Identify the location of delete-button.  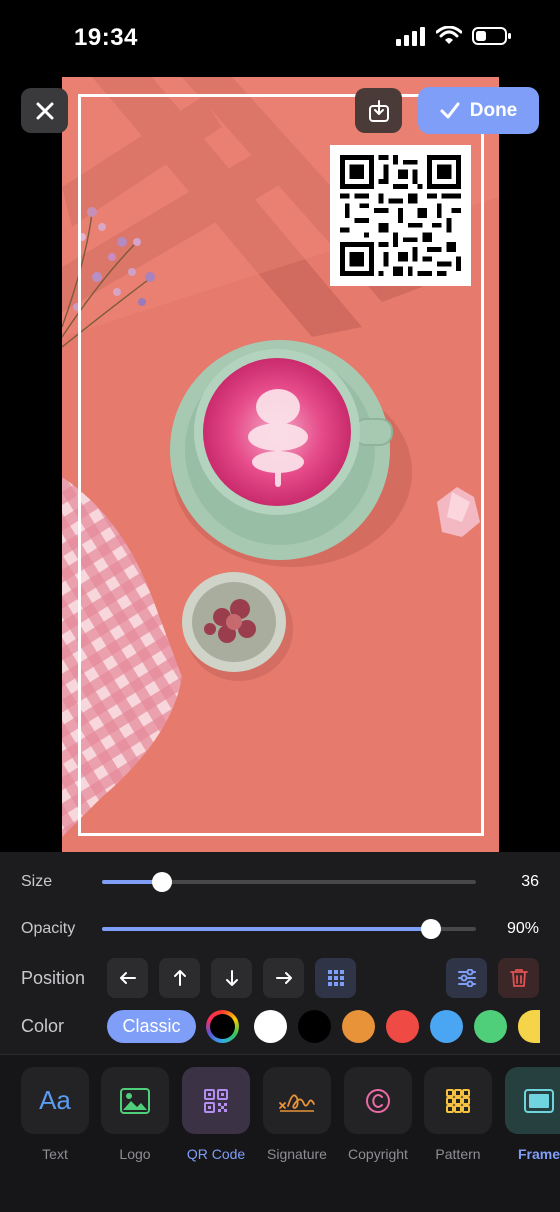
(518, 978).